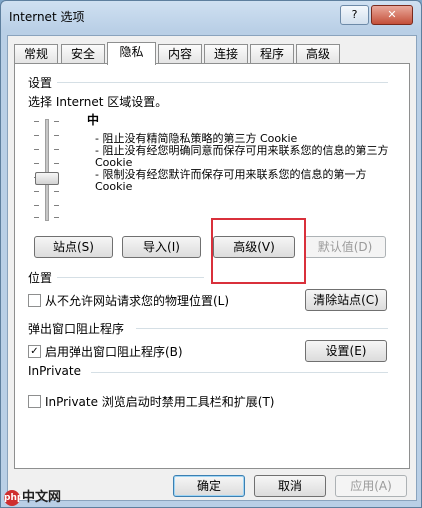 Image resolution: width=422 pixels, height=508 pixels. I want to click on help-button: ?, so click(354, 15).